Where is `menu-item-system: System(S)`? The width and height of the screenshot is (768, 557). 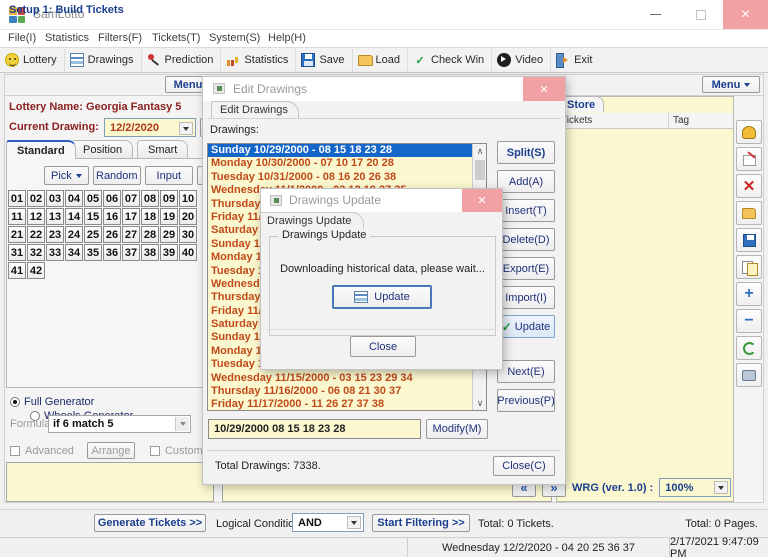 menu-item-system: System(S) is located at coordinates (234, 39).